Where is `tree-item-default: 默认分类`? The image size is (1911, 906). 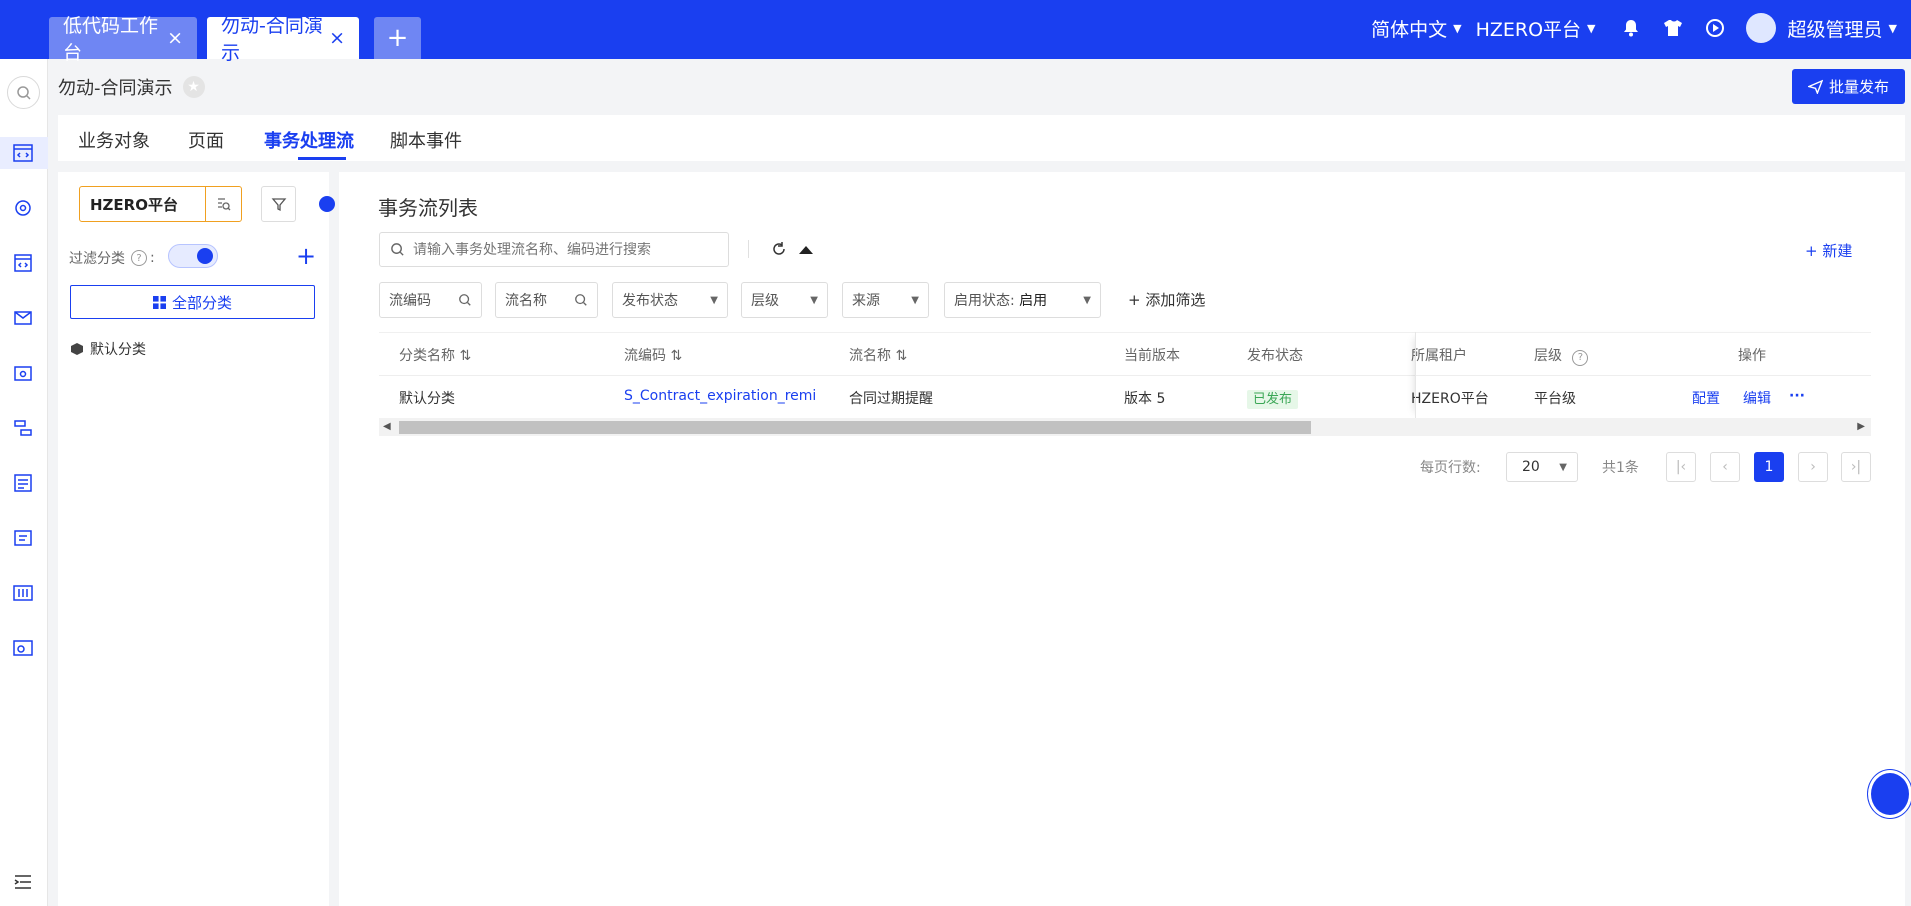
tree-item-default: 默认分类 is located at coordinates (108, 349).